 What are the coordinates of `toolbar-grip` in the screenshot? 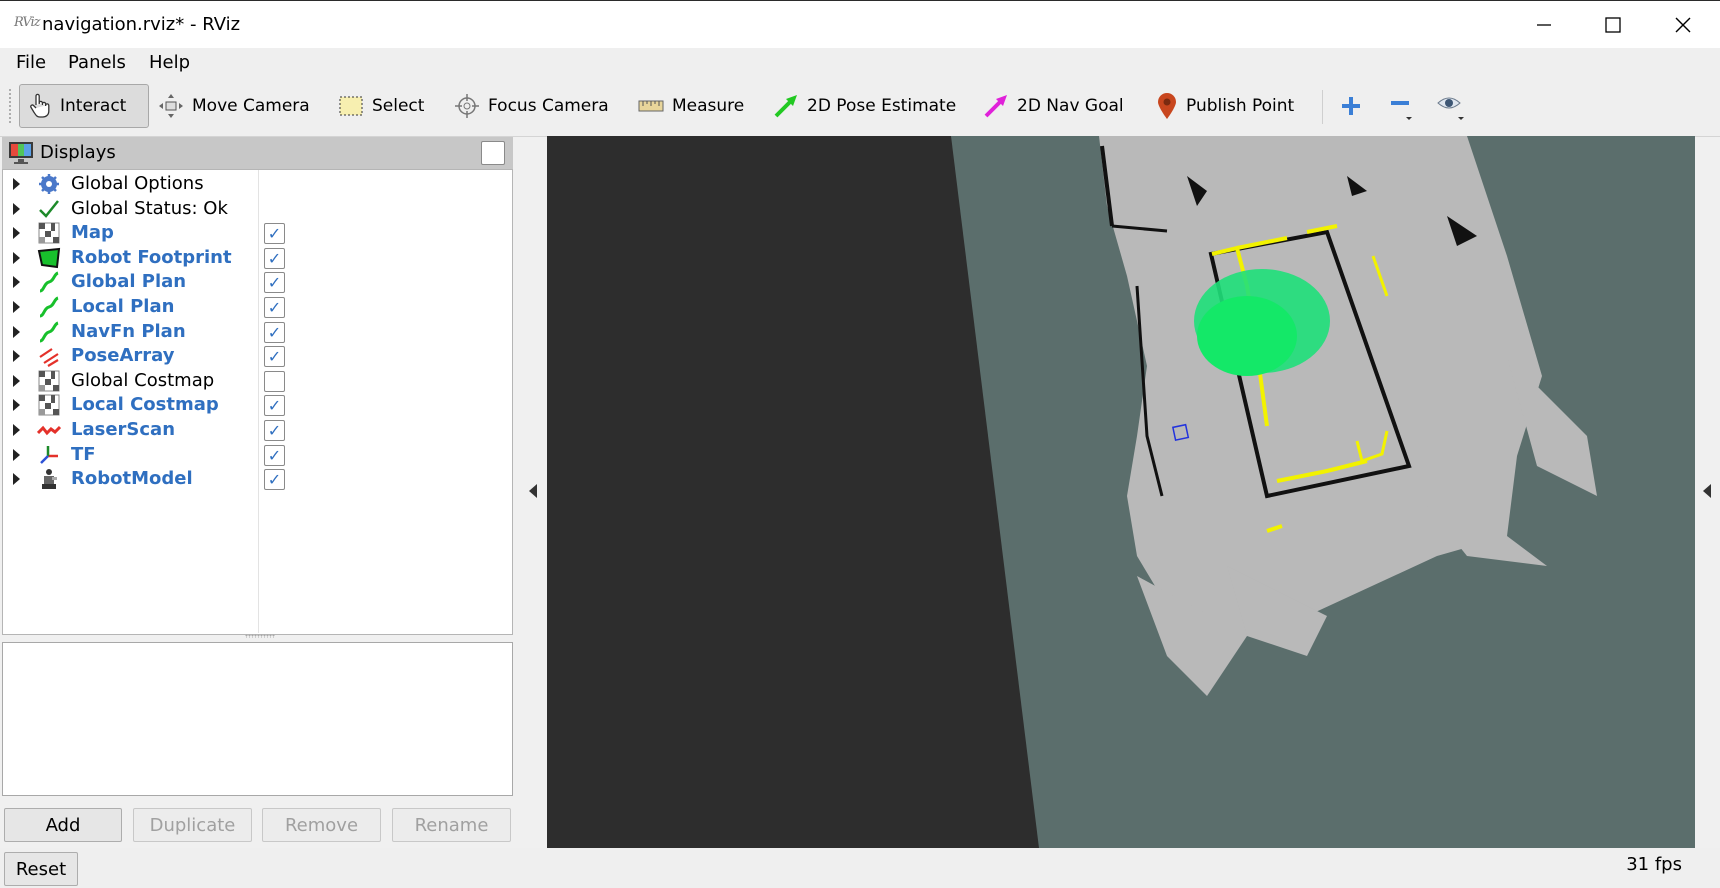 It's located at (10, 106).